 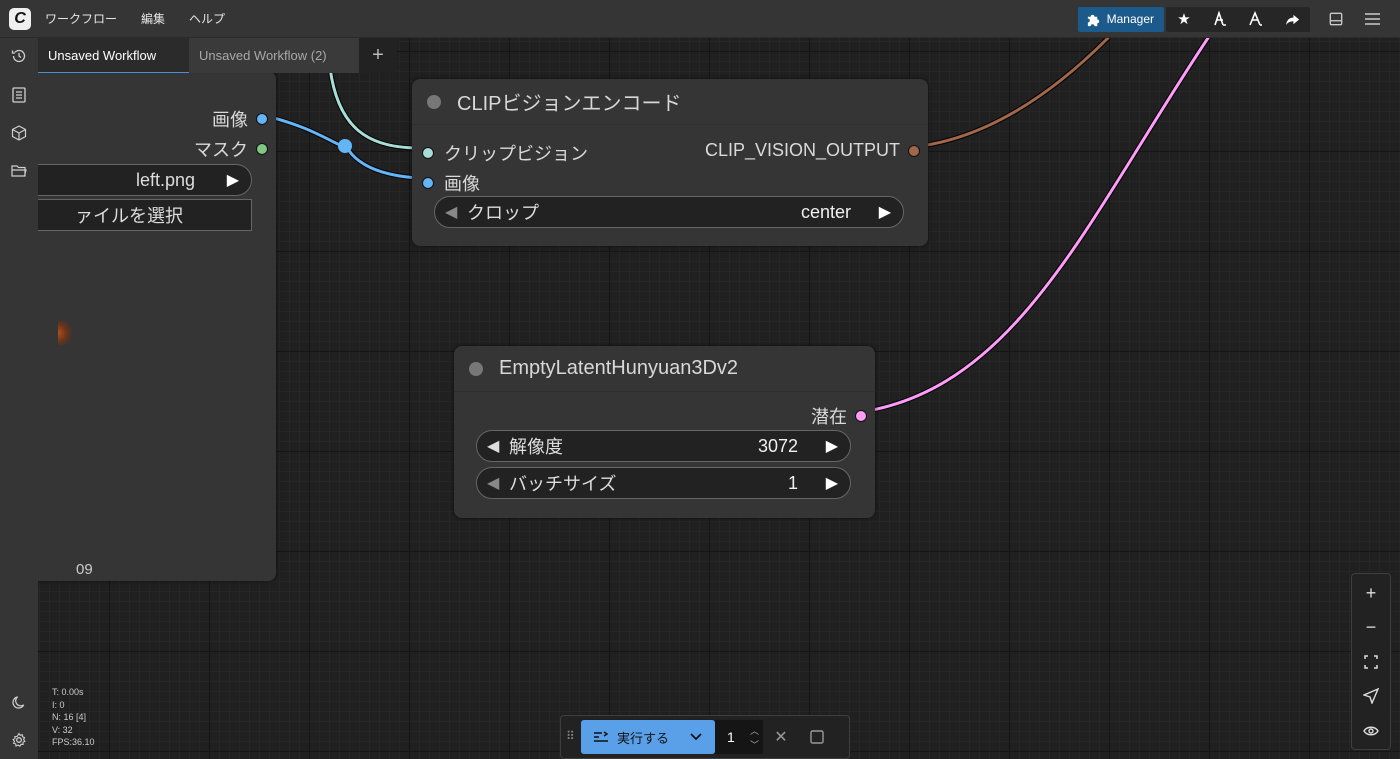 I want to click on batch-size-label: バッチサイズ, so click(x=563, y=484).